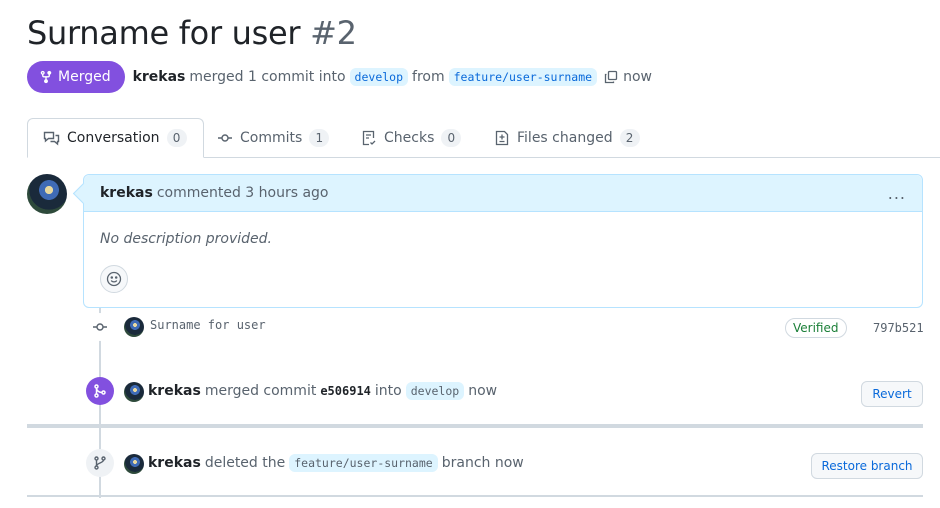 The width and height of the screenshot is (940, 508). What do you see at coordinates (47, 194) in the screenshot?
I see `author-avatar` at bounding box center [47, 194].